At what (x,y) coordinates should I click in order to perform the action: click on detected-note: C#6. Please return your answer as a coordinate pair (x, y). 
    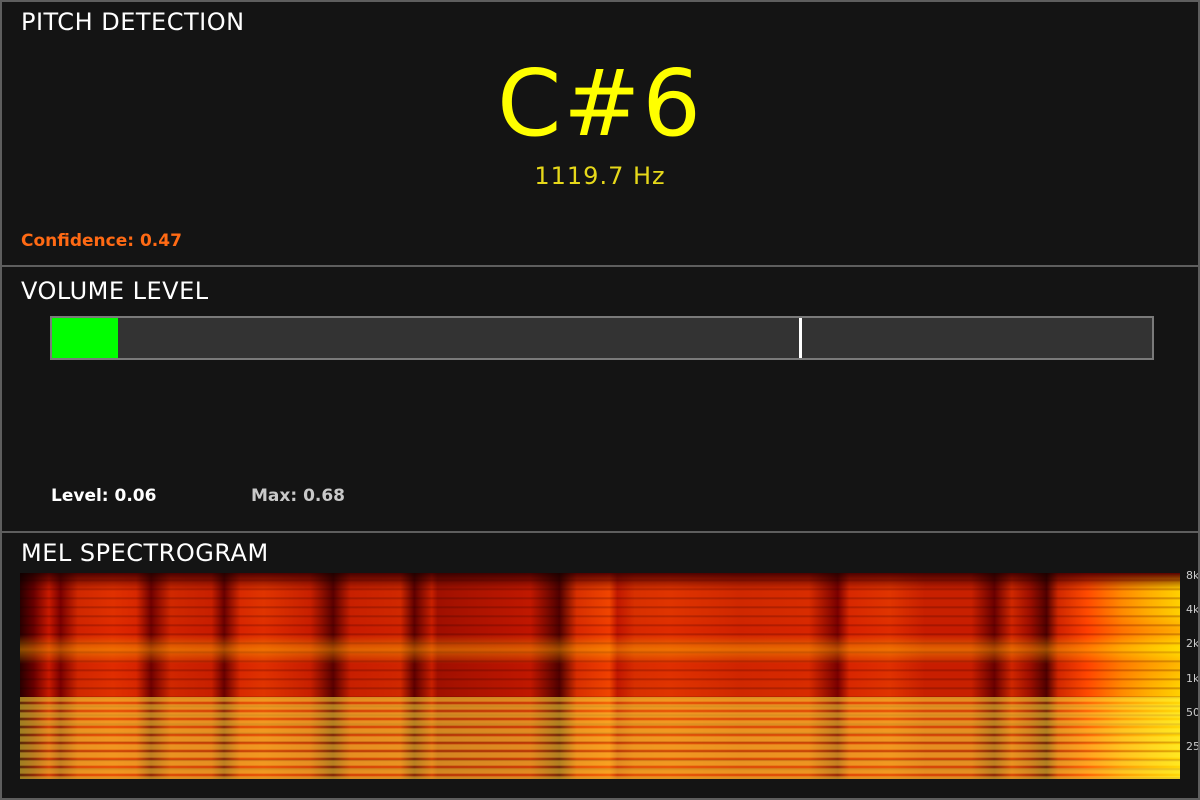
    Looking at the image, I should click on (600, 103).